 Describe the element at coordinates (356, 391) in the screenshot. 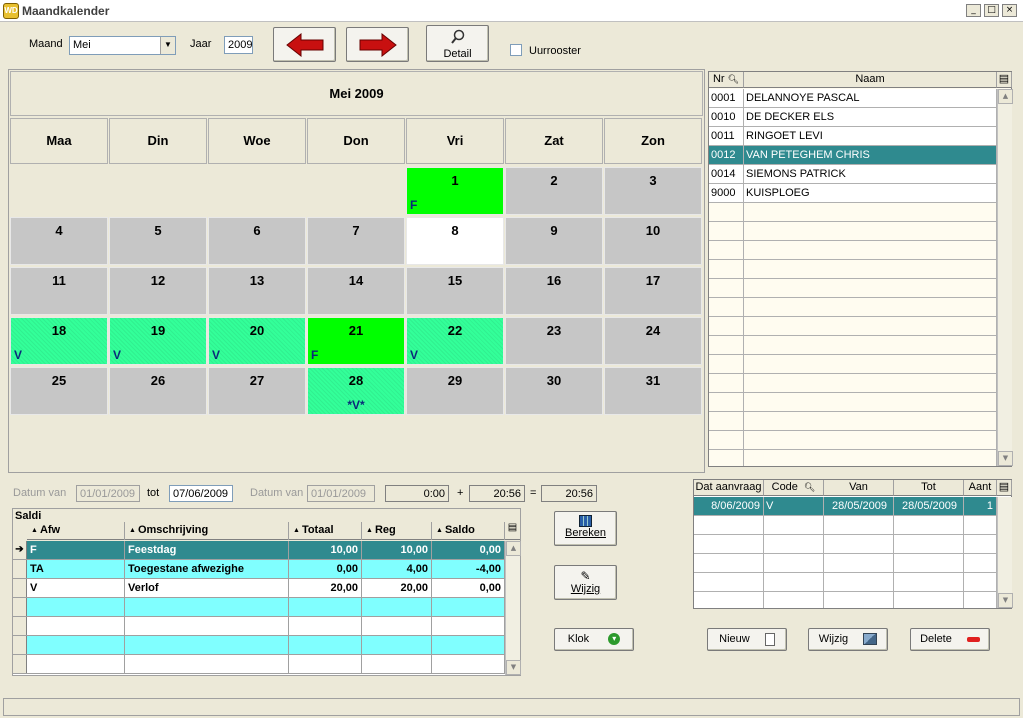

I see `calendar-day-cell: 28 *V*` at that location.